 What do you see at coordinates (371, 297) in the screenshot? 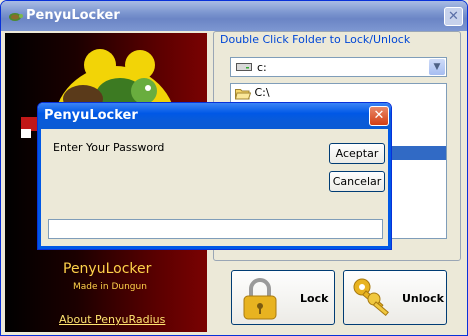
I see `keys-icon` at bounding box center [371, 297].